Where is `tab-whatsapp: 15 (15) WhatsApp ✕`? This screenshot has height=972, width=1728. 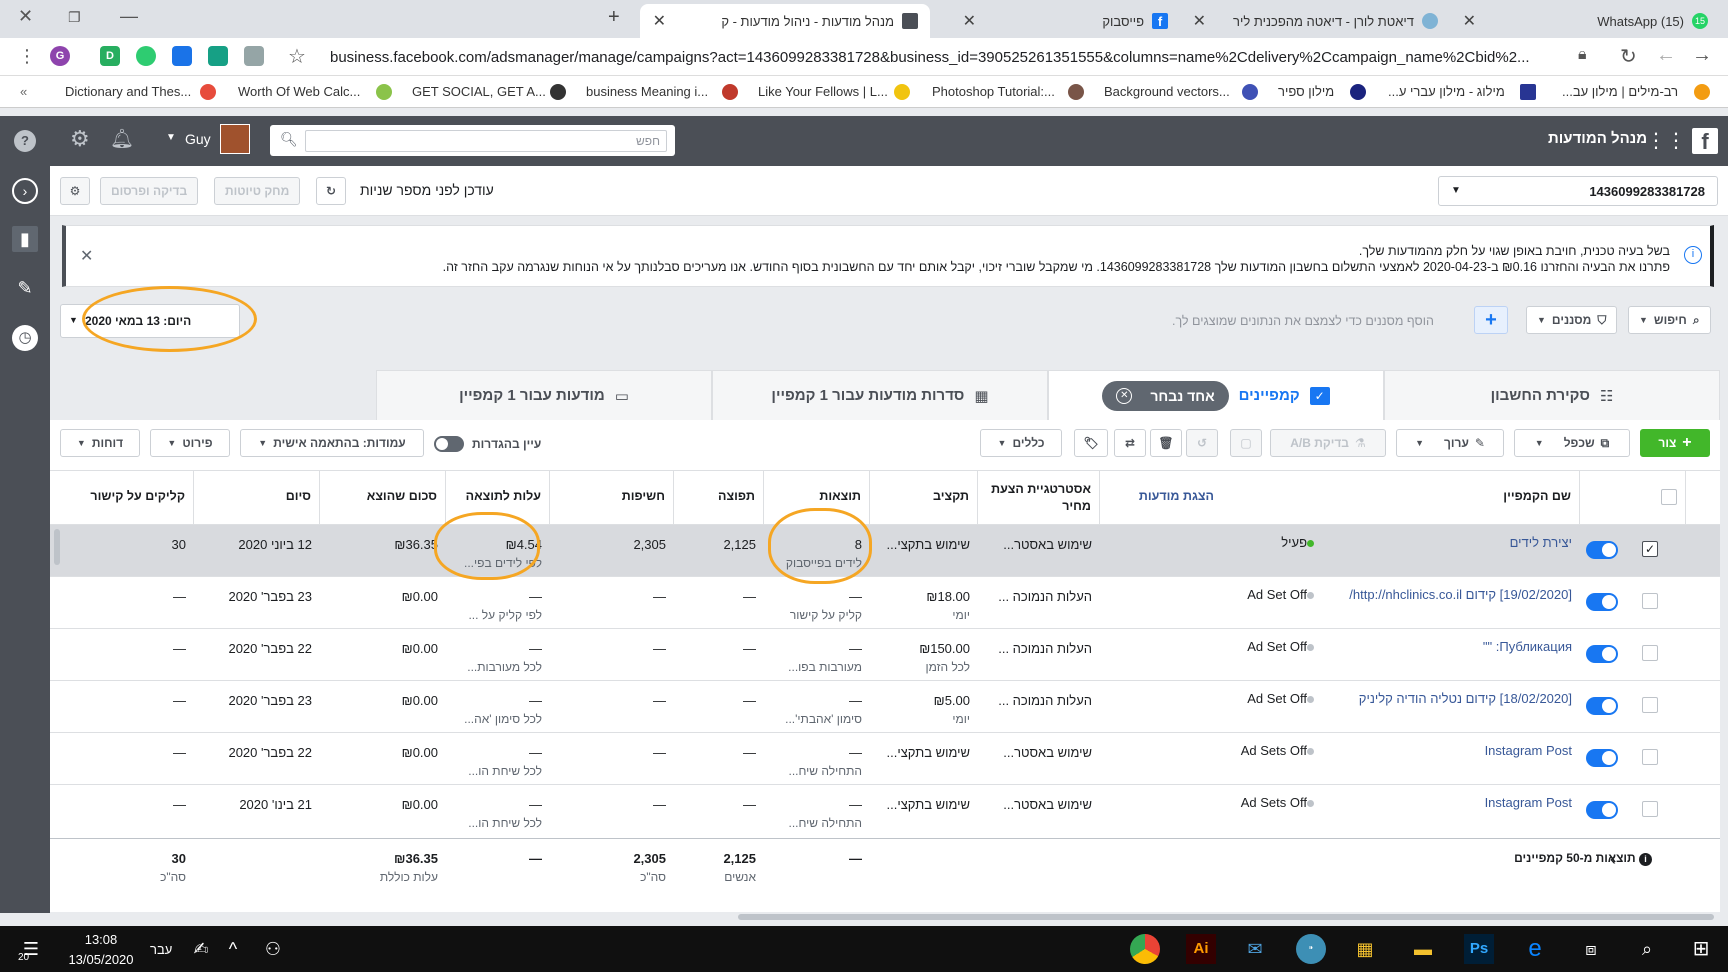 tab-whatsapp: 15 (15) WhatsApp ✕ is located at coordinates (1585, 21).